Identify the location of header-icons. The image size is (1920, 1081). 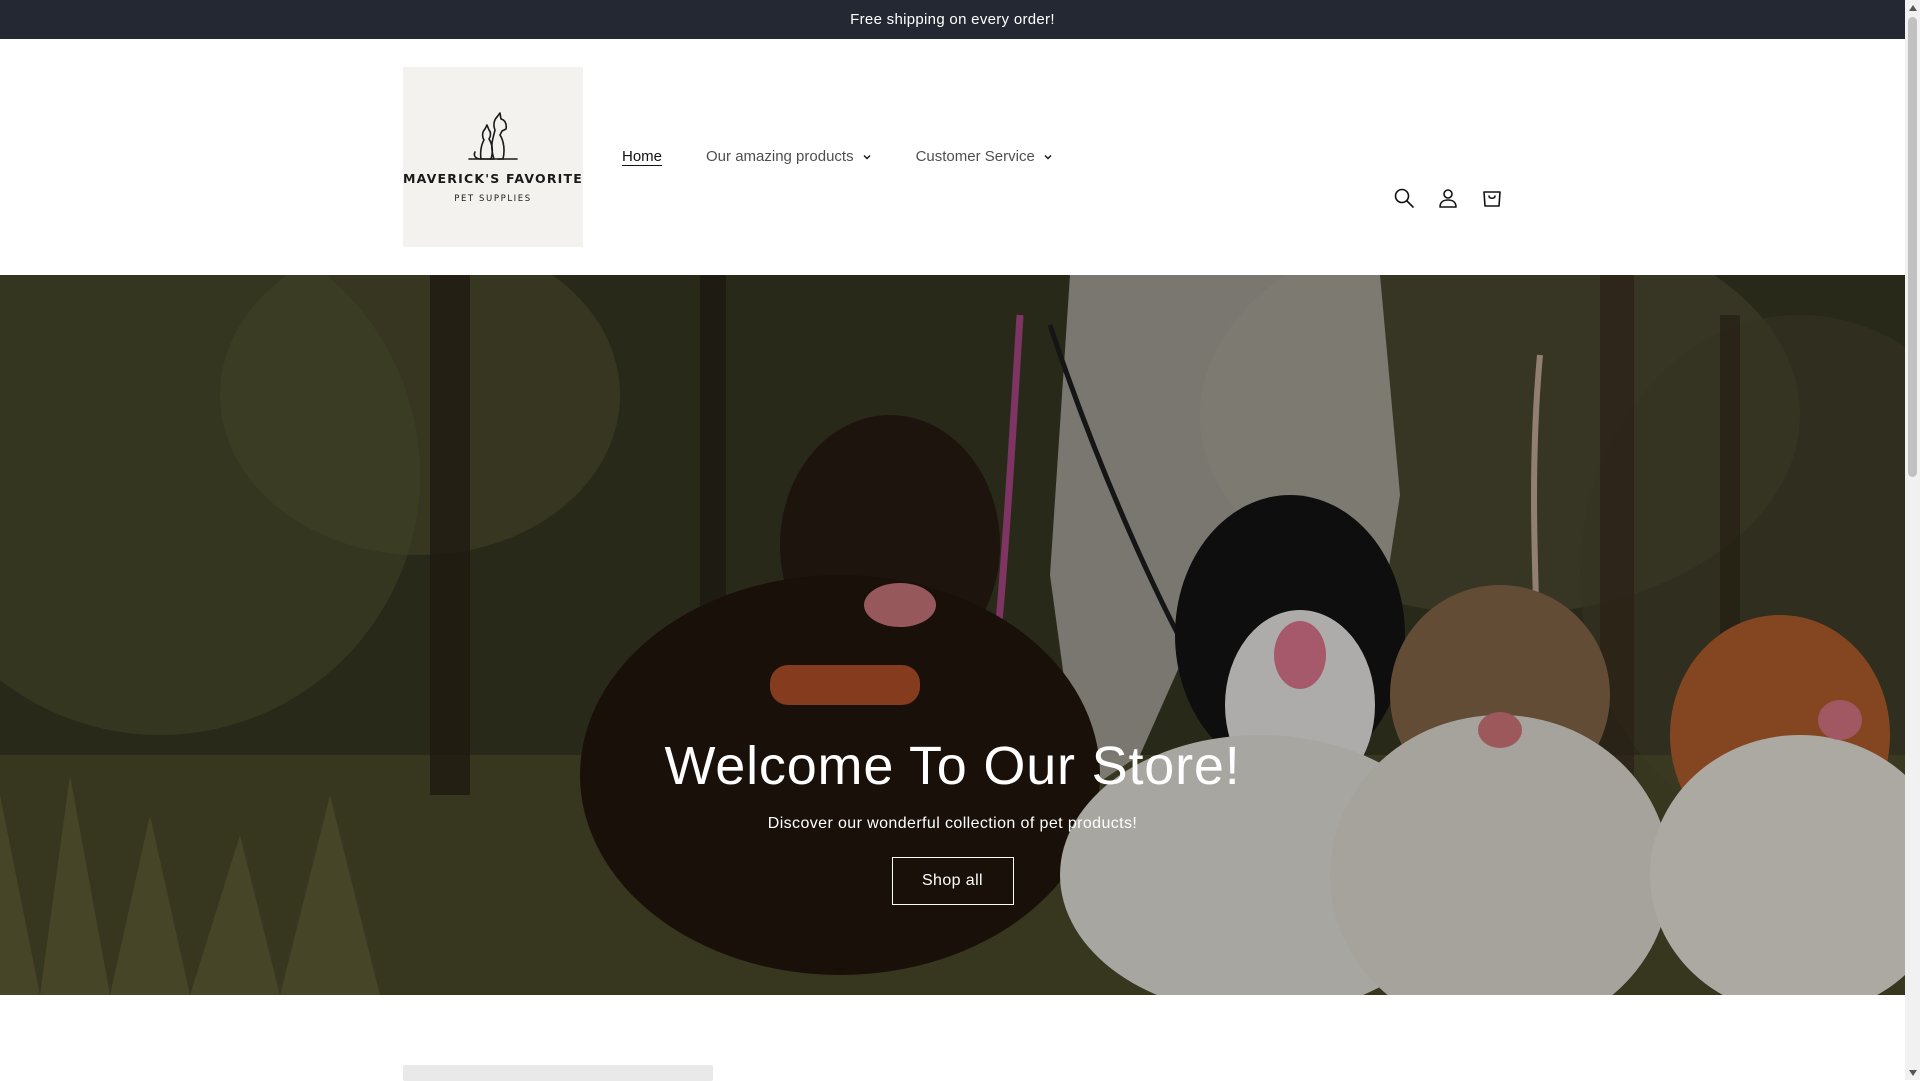
(1448, 198).